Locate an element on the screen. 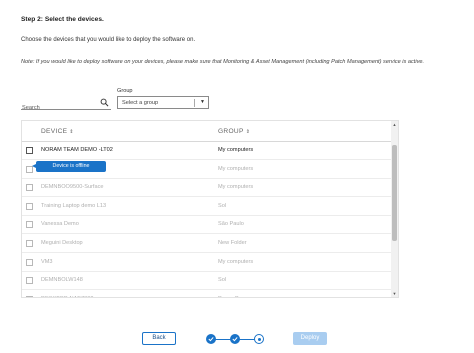 This screenshot has width=474, height=353. table-row: VM3 My computers is located at coordinates (207, 263).